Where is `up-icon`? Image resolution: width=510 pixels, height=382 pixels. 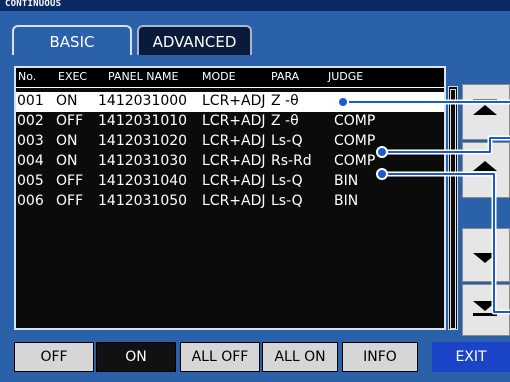 up-icon is located at coordinates (485, 166).